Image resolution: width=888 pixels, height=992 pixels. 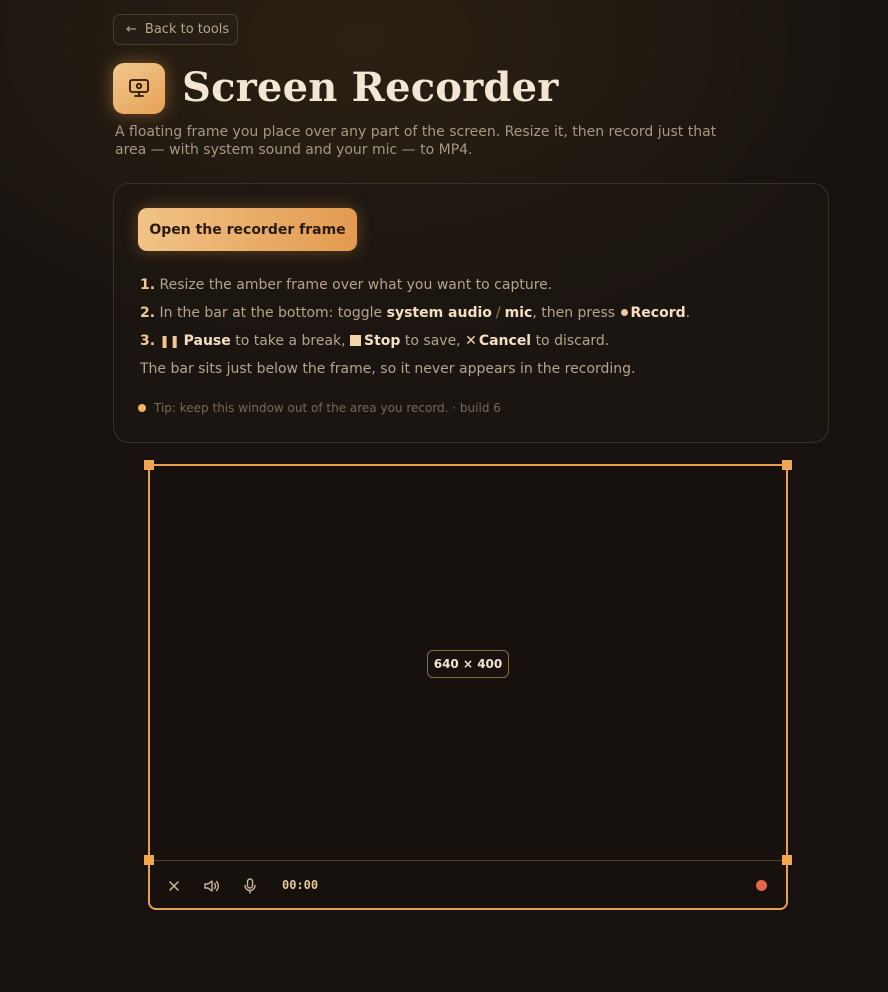 What do you see at coordinates (300, 885) in the screenshot?
I see `recording-timer: 00:00` at bounding box center [300, 885].